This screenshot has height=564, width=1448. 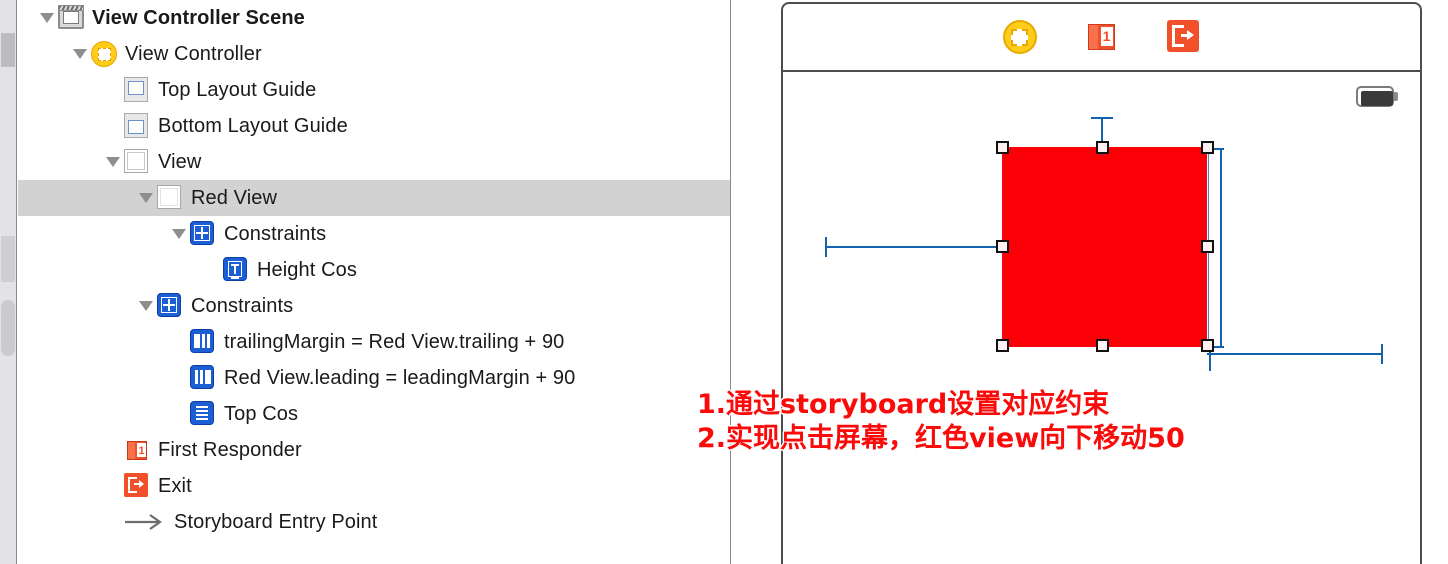 What do you see at coordinates (374, 270) in the screenshot?
I see `tree-row: Height Cos` at bounding box center [374, 270].